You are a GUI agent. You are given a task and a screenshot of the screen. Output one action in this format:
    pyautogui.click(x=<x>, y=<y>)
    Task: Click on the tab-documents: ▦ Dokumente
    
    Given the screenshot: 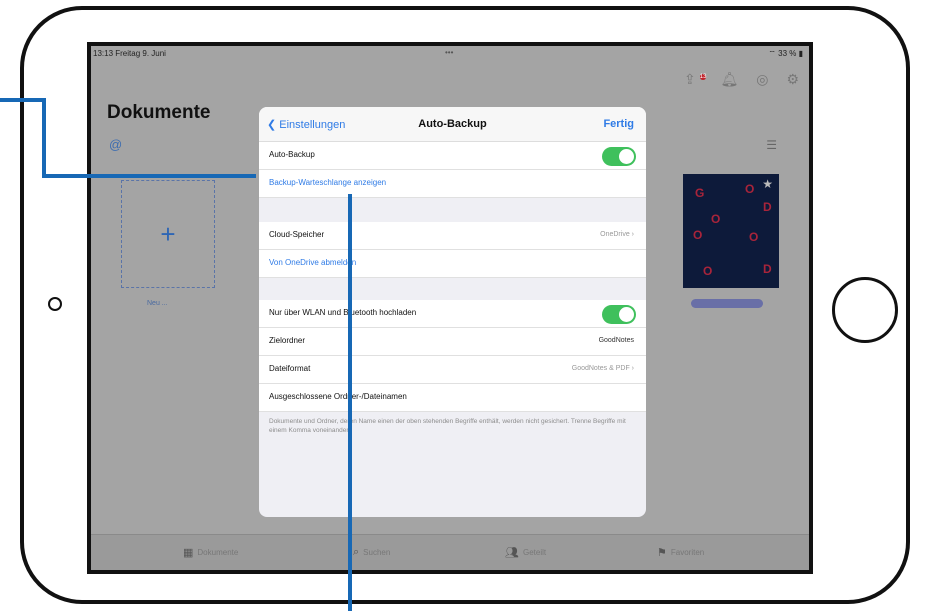 What is the action you would take?
    pyautogui.click(x=210, y=552)
    